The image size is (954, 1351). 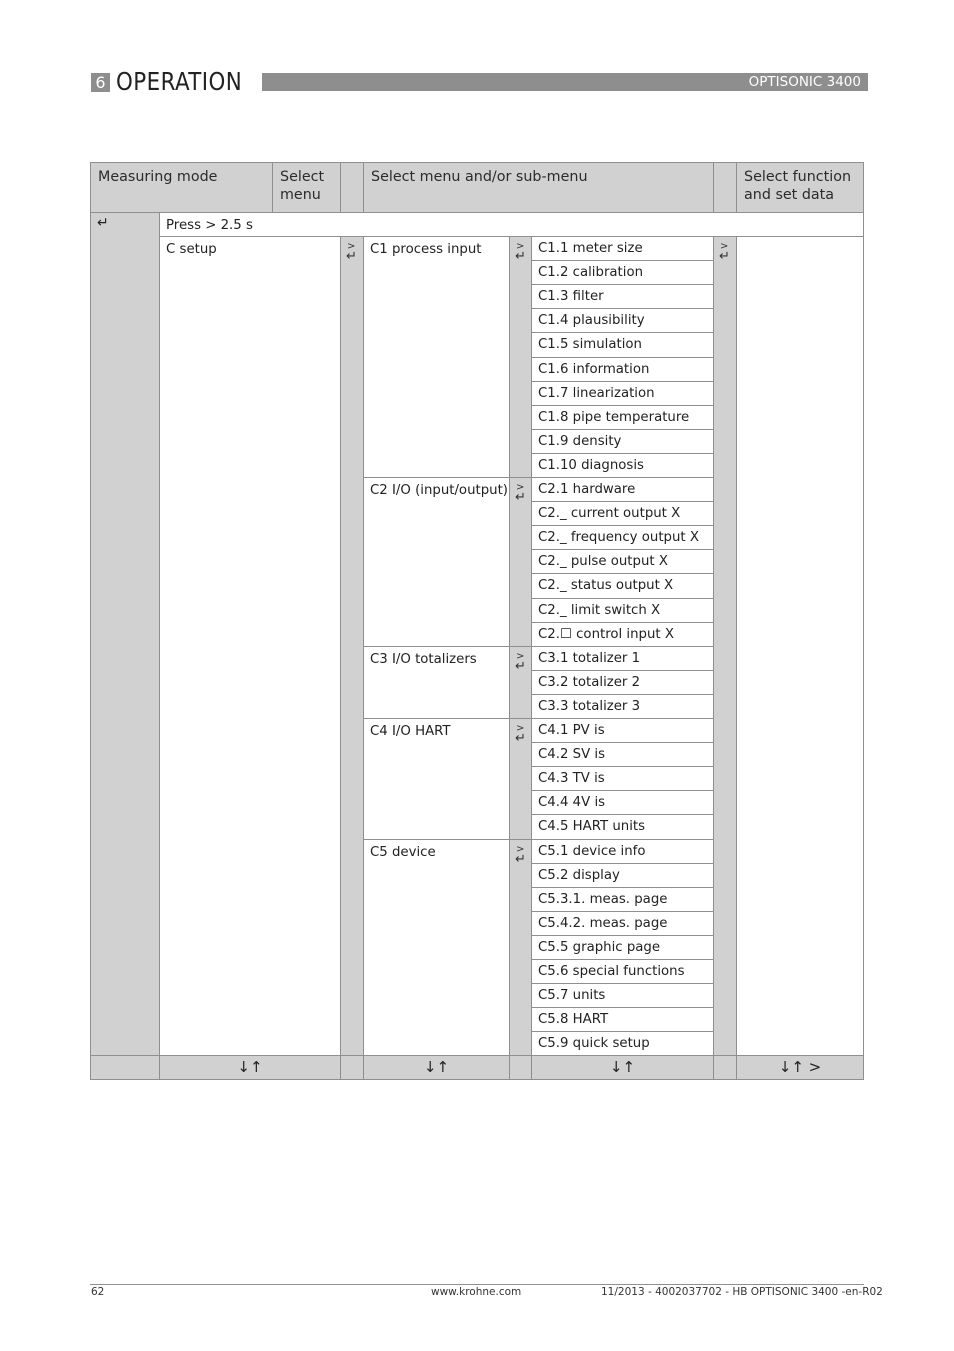 What do you see at coordinates (622, 393) in the screenshot?
I see `submenu-item: C1.7 linearization` at bounding box center [622, 393].